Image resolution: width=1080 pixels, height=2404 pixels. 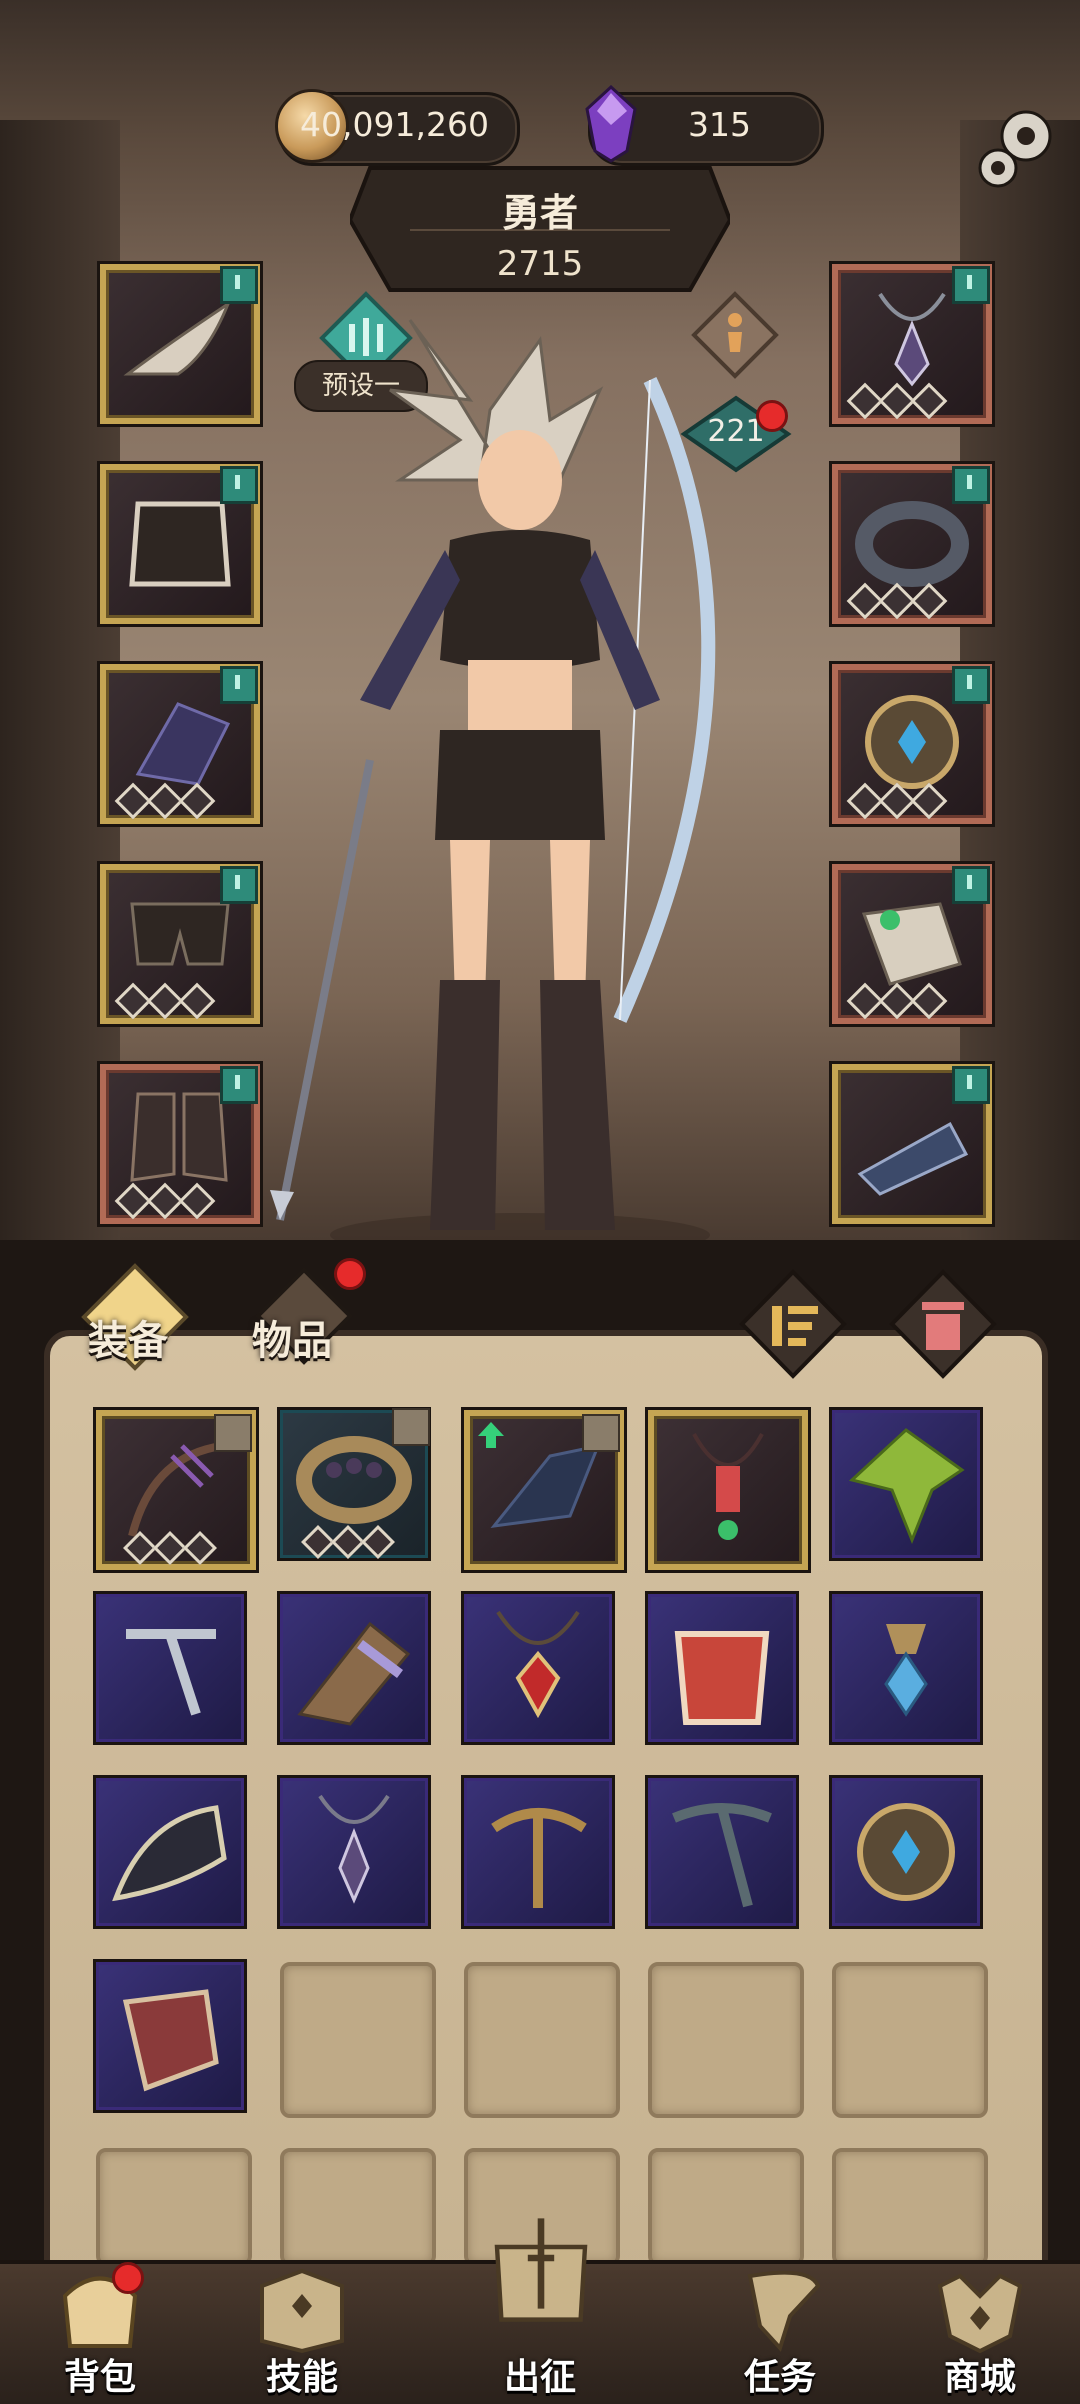 I want to click on items-notification-dot, so click(x=350, y=1274).